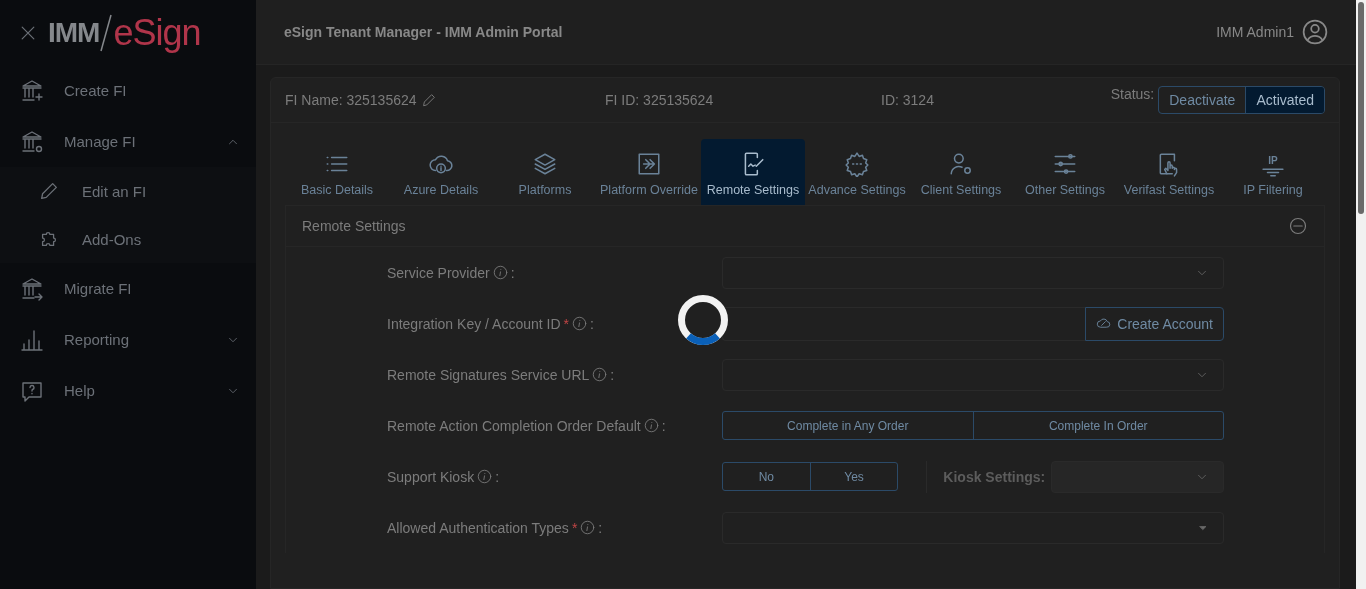 The image size is (1366, 589). Describe the element at coordinates (32, 288) in the screenshot. I see `bank-arrow-icon` at that location.